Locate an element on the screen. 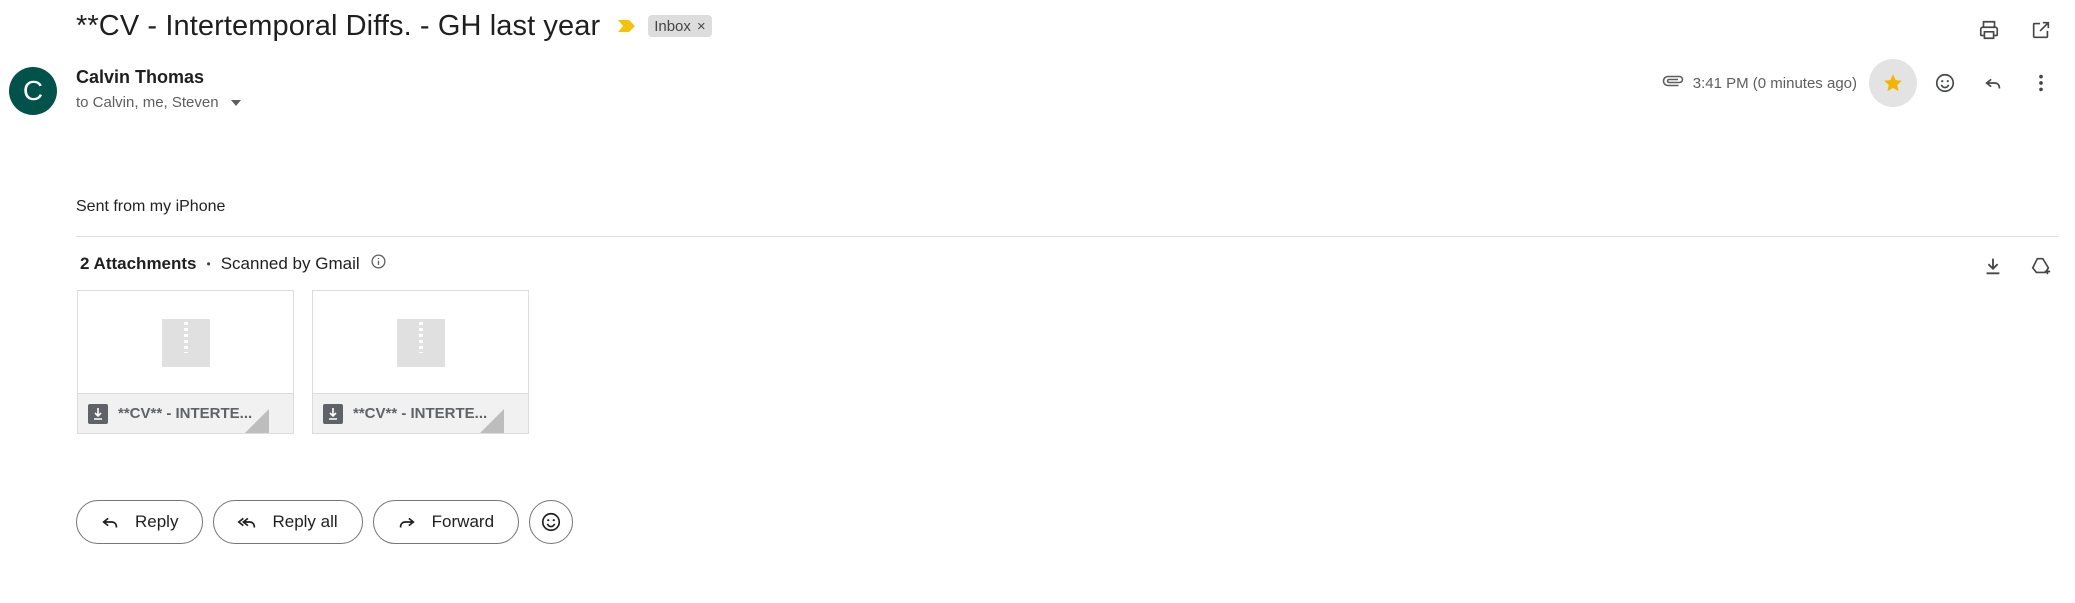 The width and height of the screenshot is (2075, 603). reply-all-label: Reply all is located at coordinates (305, 521).